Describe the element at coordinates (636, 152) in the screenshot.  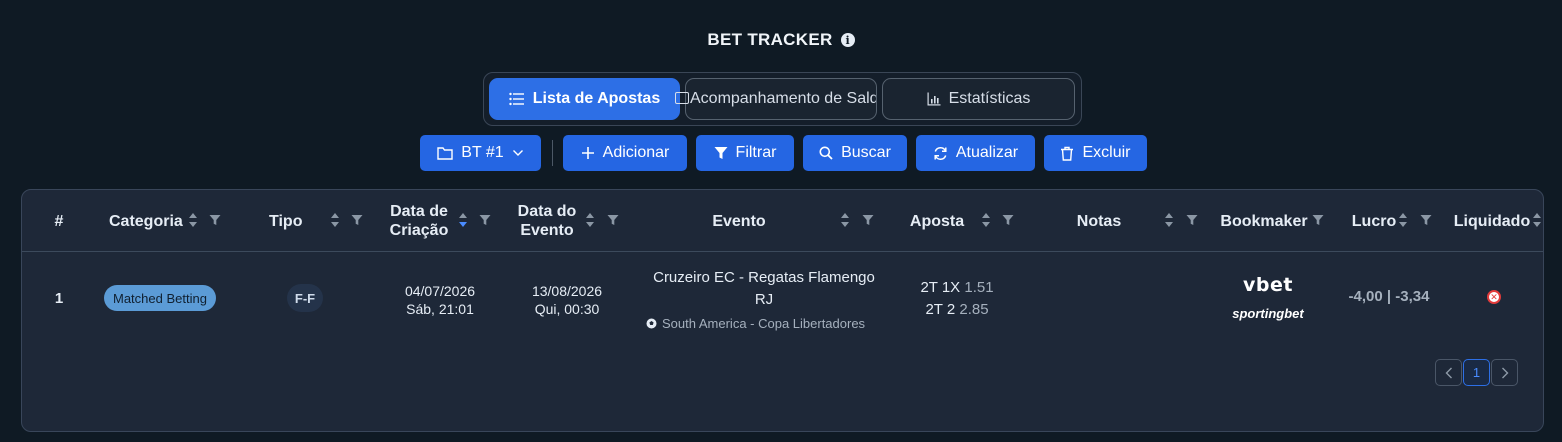
I see `add-label: Adicionar` at that location.